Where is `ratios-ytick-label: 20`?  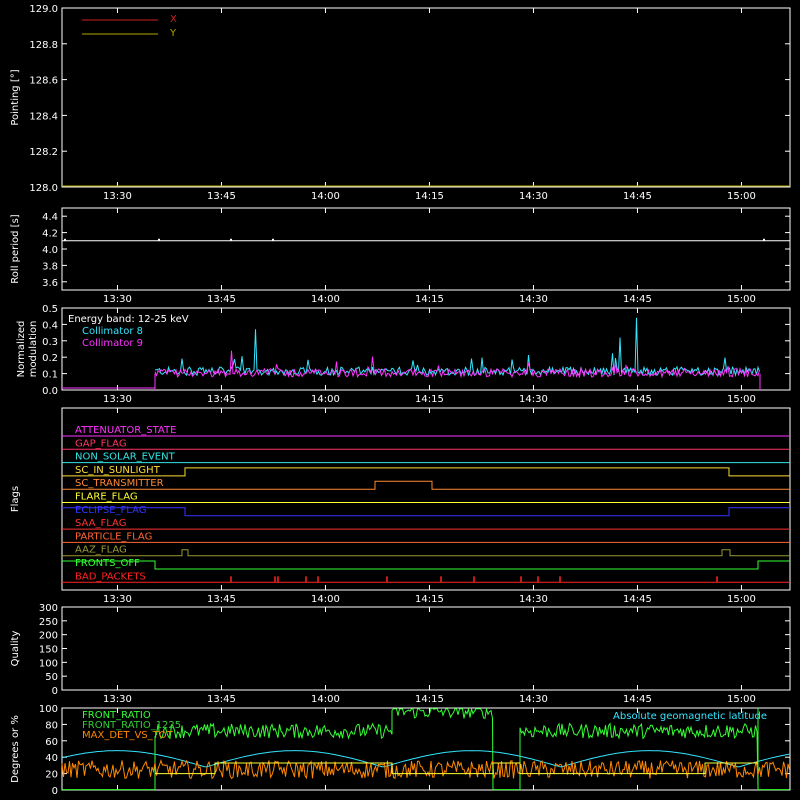
ratios-ytick-label: 20 is located at coordinates (51, 775).